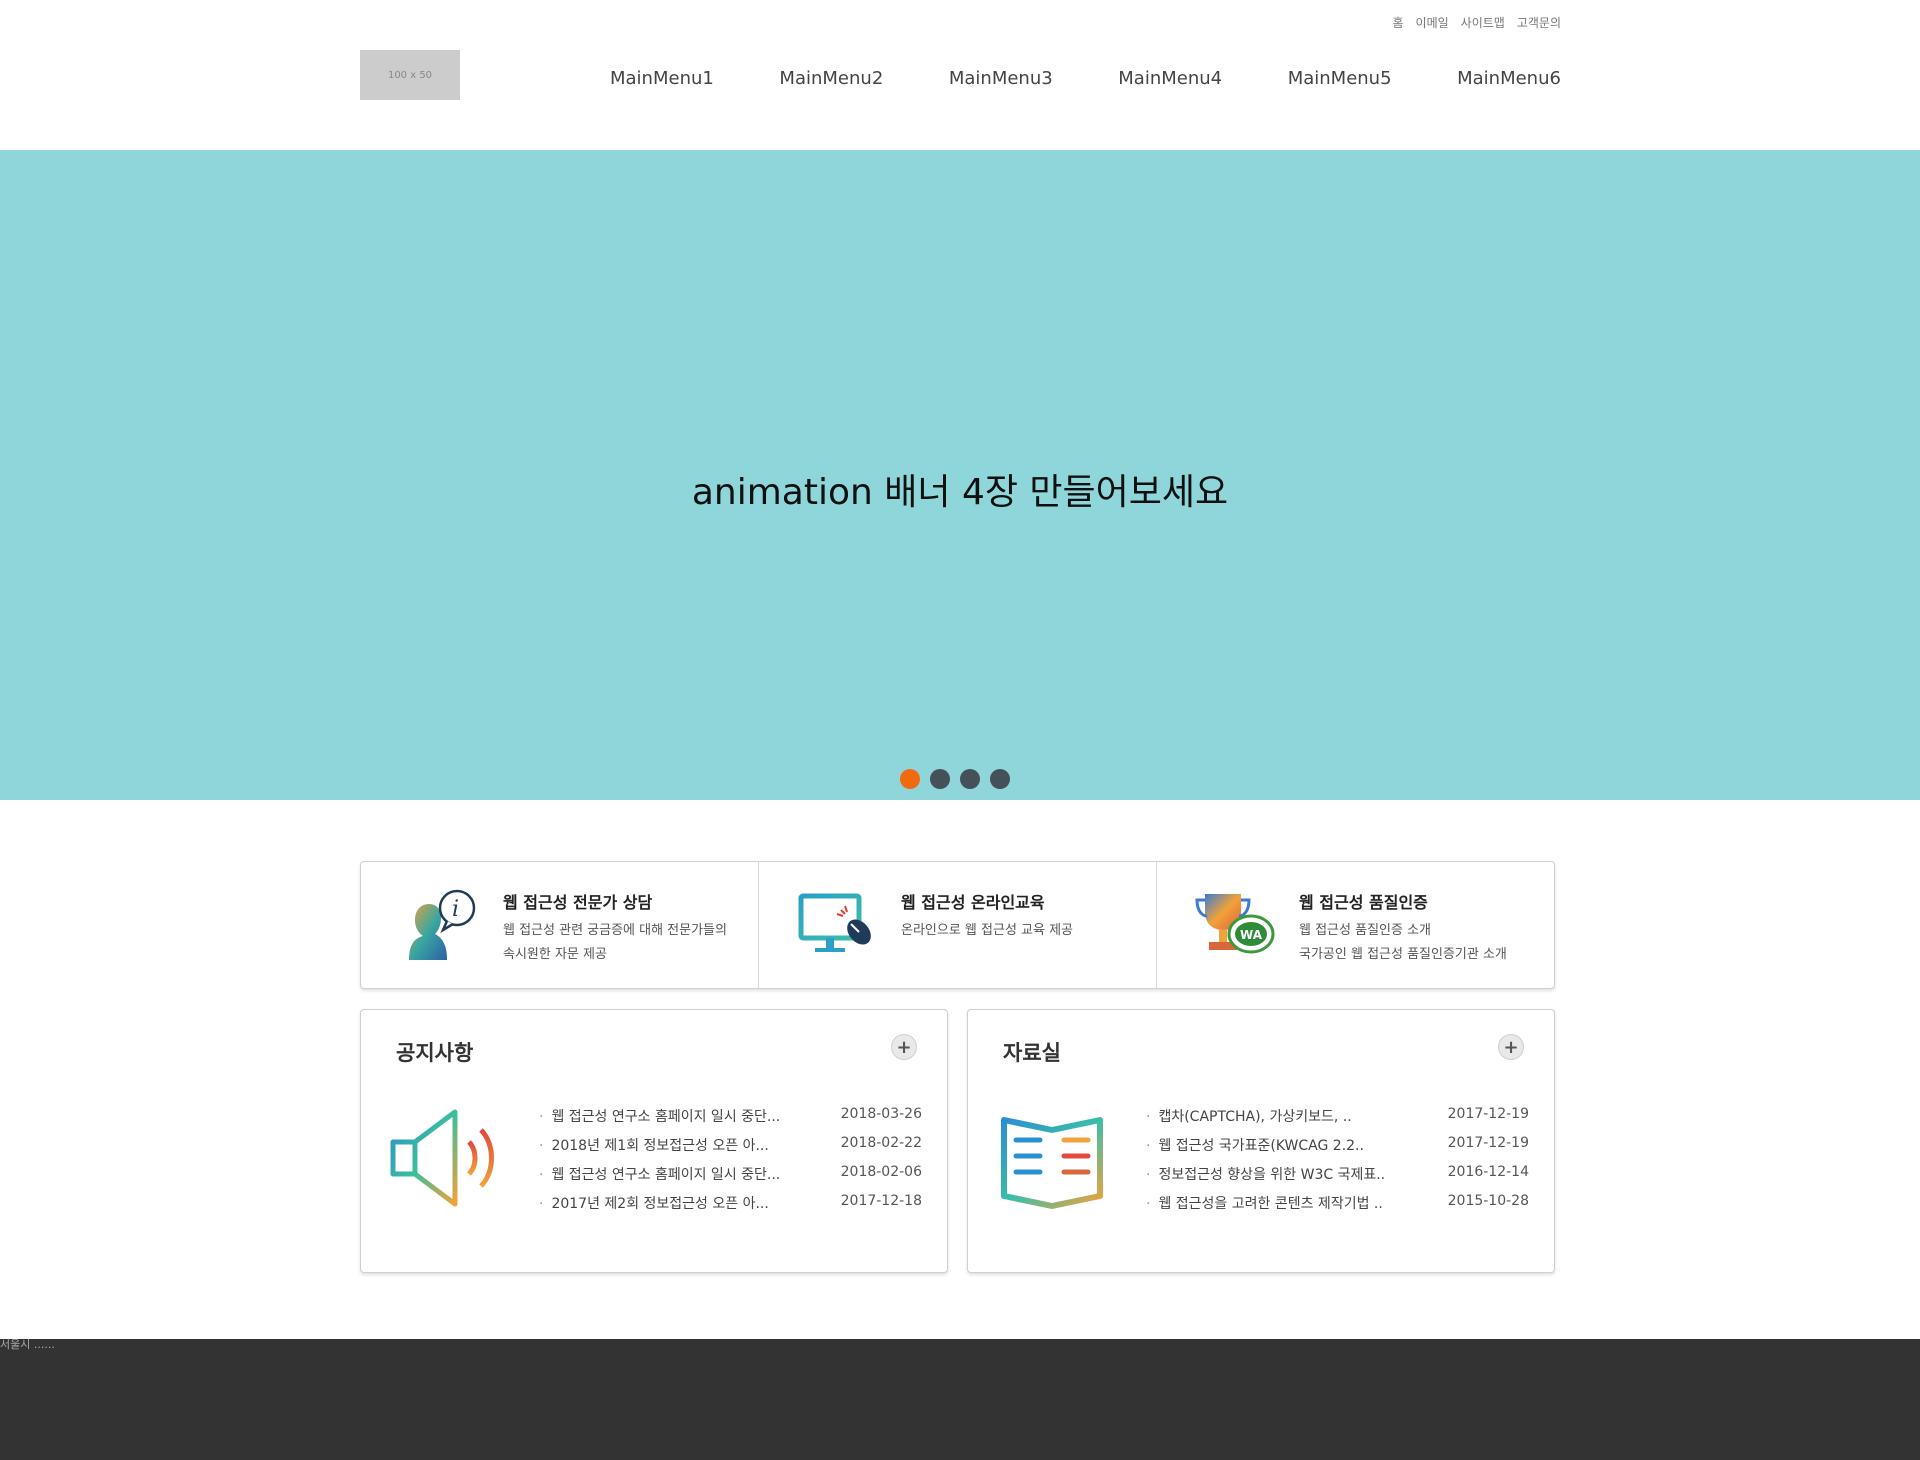 The image size is (1920, 1460). What do you see at coordinates (662, 78) in the screenshot?
I see `nav-item-mainmenu1: MainMenu1` at bounding box center [662, 78].